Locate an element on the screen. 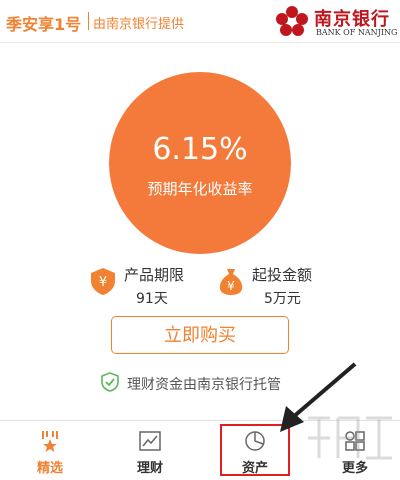 The image size is (400, 480). rate-label: 预期年化收益率 is located at coordinates (200, 189).